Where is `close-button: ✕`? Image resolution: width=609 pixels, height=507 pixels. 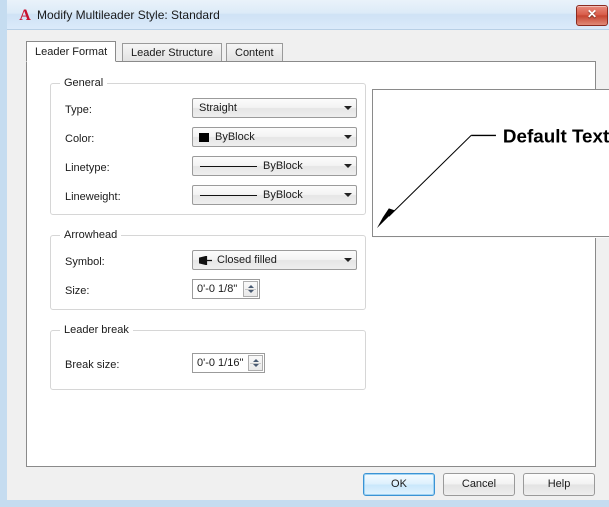 close-button: ✕ is located at coordinates (592, 15).